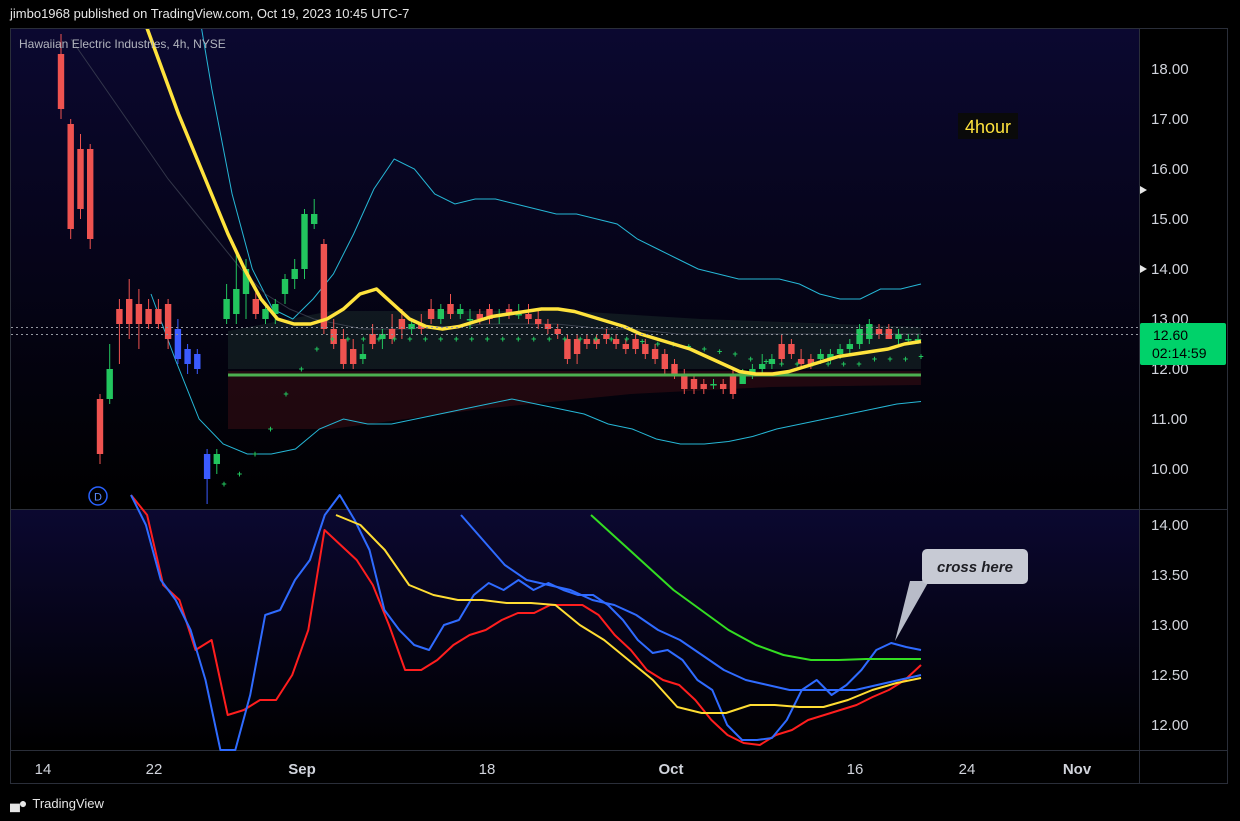 Image resolution: width=1240 pixels, height=821 pixels. I want to click on time-tick-label: 14, so click(43, 769).